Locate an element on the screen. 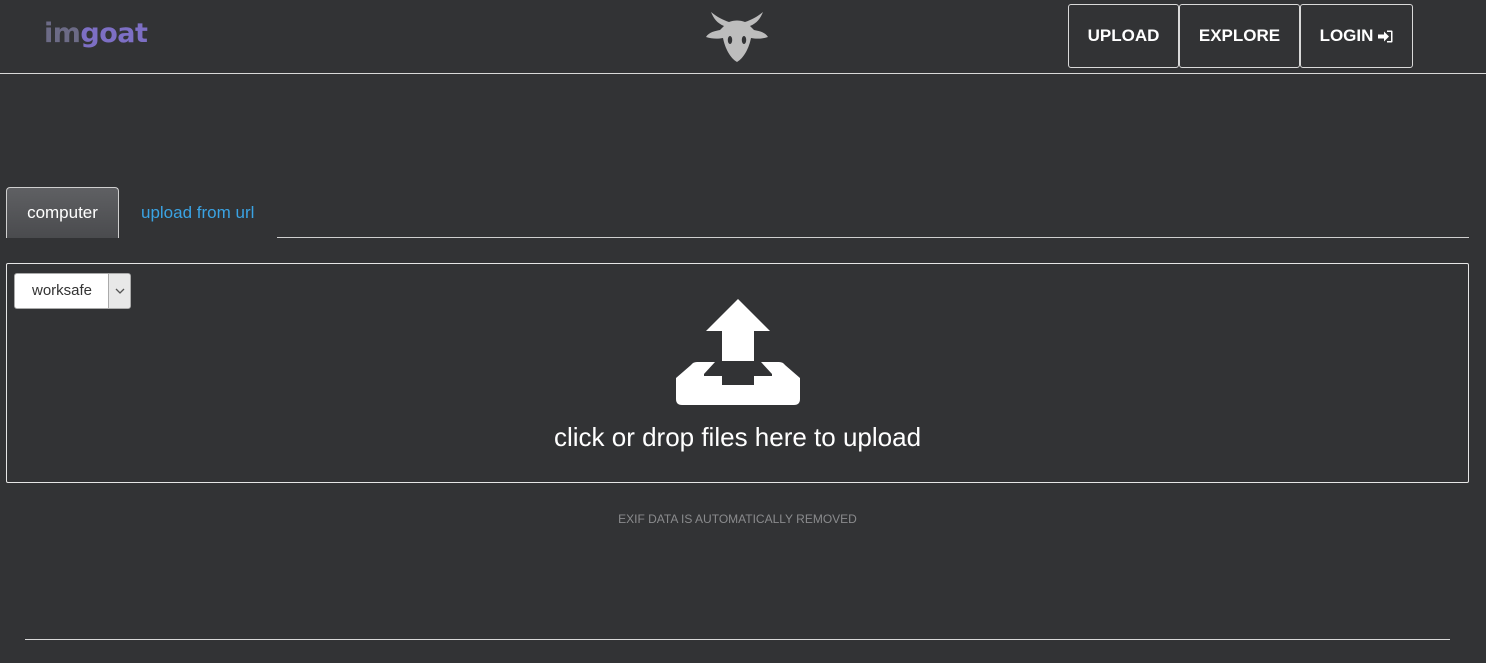 The image size is (1486, 663). site-logo: imgoat is located at coordinates (96, 34).